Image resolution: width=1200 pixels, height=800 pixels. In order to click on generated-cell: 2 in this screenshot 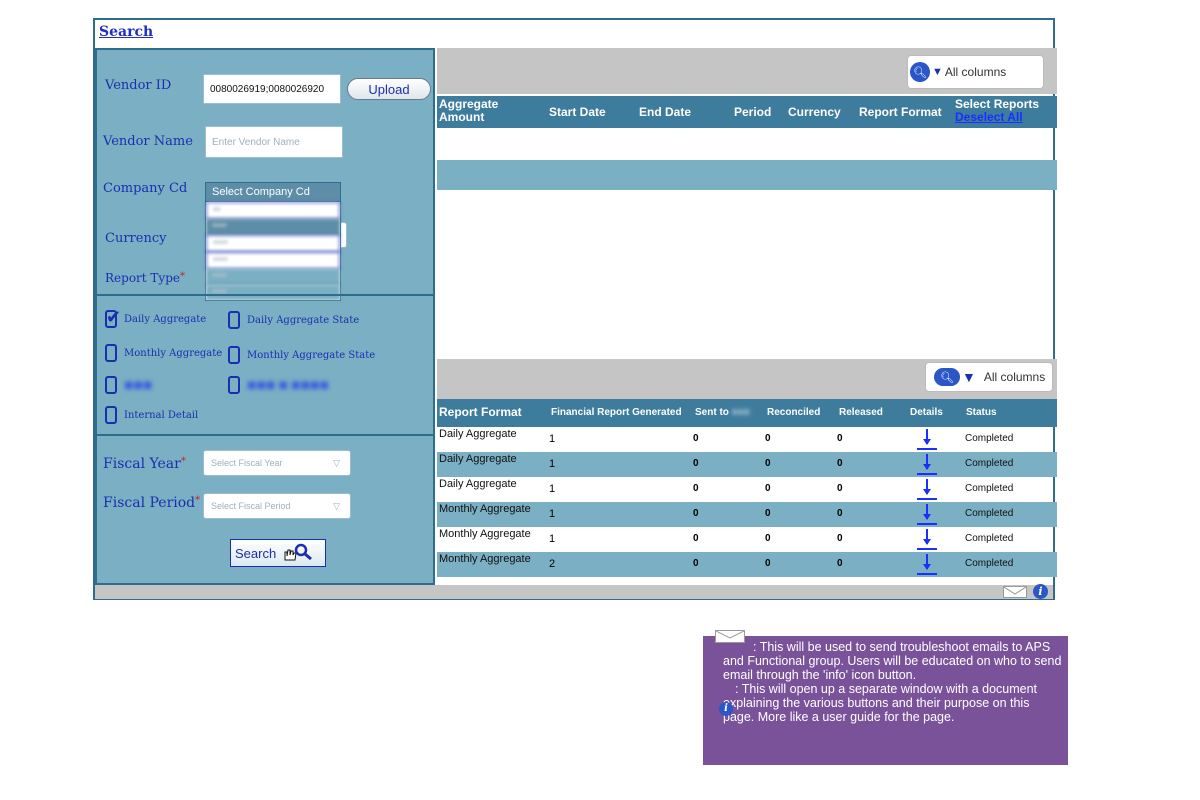, I will do `click(552, 564)`.